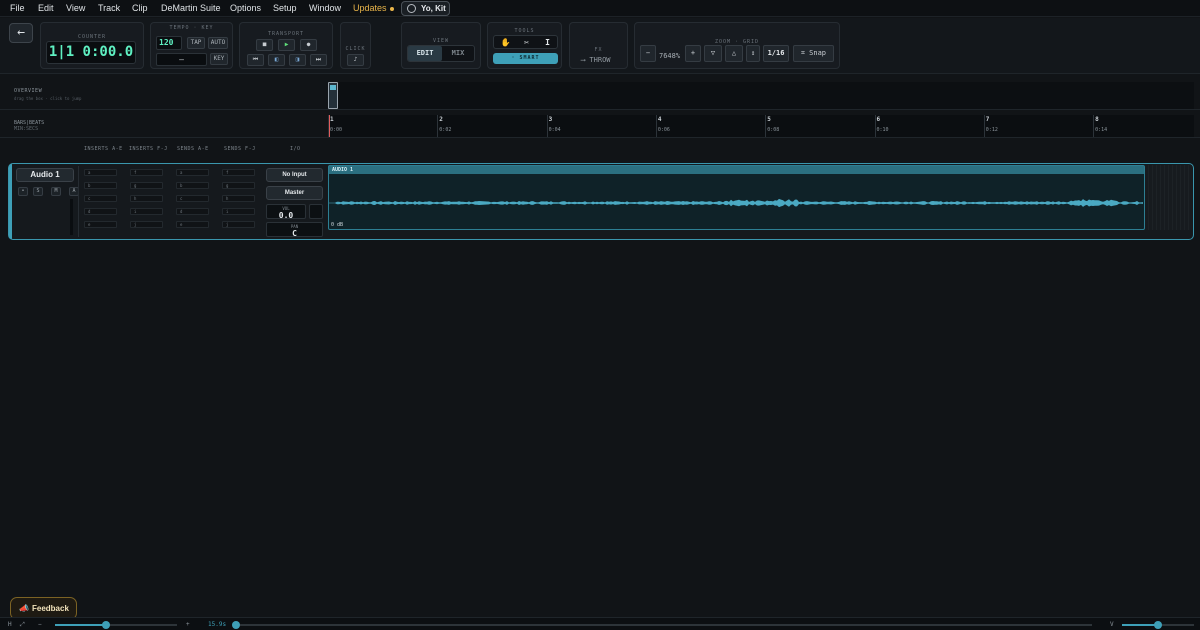 The width and height of the screenshot is (1200, 630). Describe the element at coordinates (191, 8) in the screenshot. I see `menu-demartin-suite: DeMartin Suite` at that location.